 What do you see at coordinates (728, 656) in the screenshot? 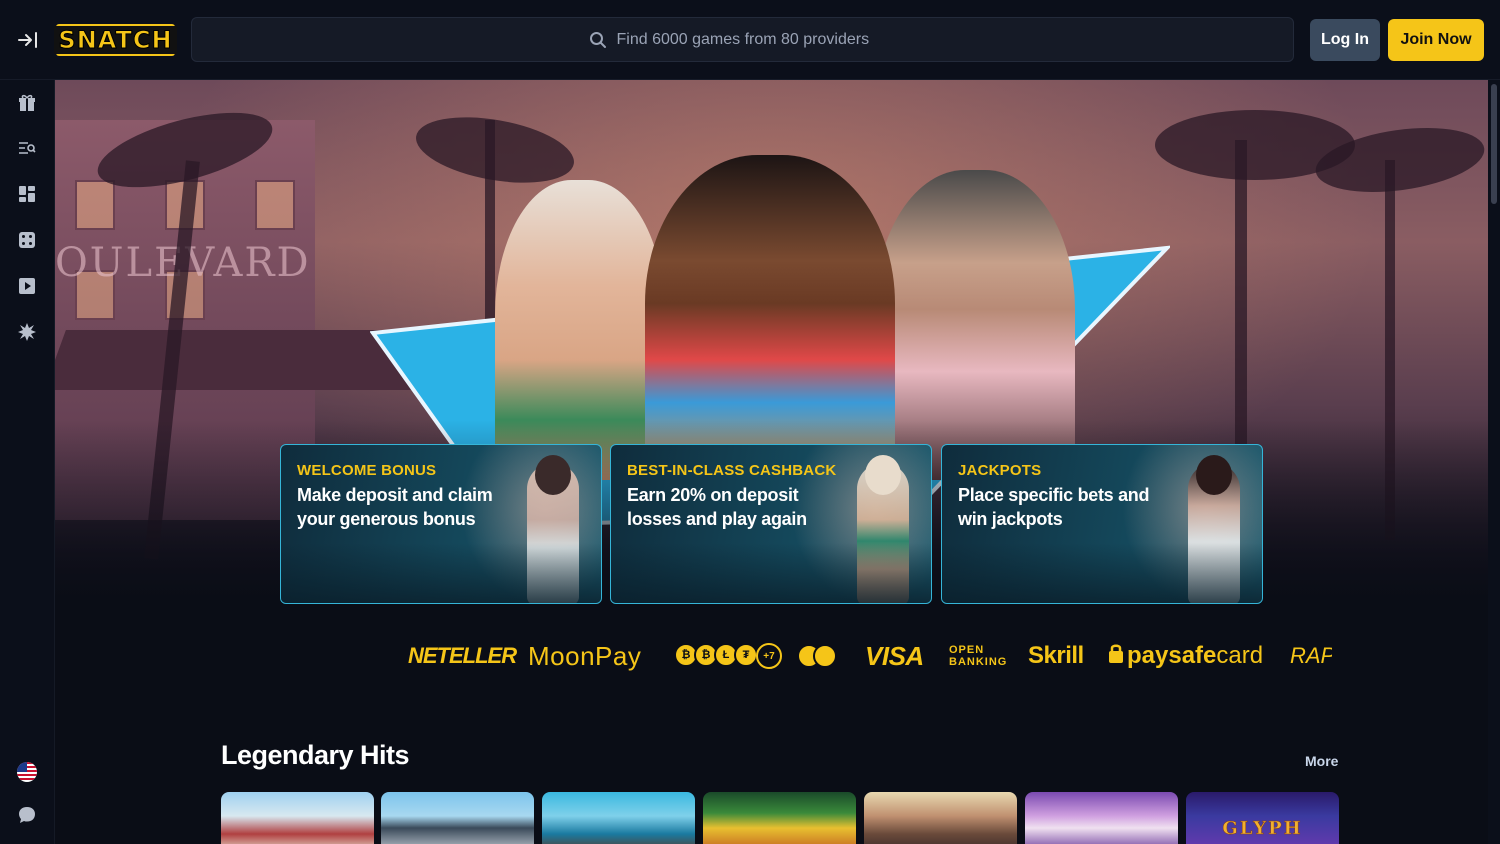
I see `crypto-coins-logo: ₿ ₿ Ł ₮ +7` at bounding box center [728, 656].